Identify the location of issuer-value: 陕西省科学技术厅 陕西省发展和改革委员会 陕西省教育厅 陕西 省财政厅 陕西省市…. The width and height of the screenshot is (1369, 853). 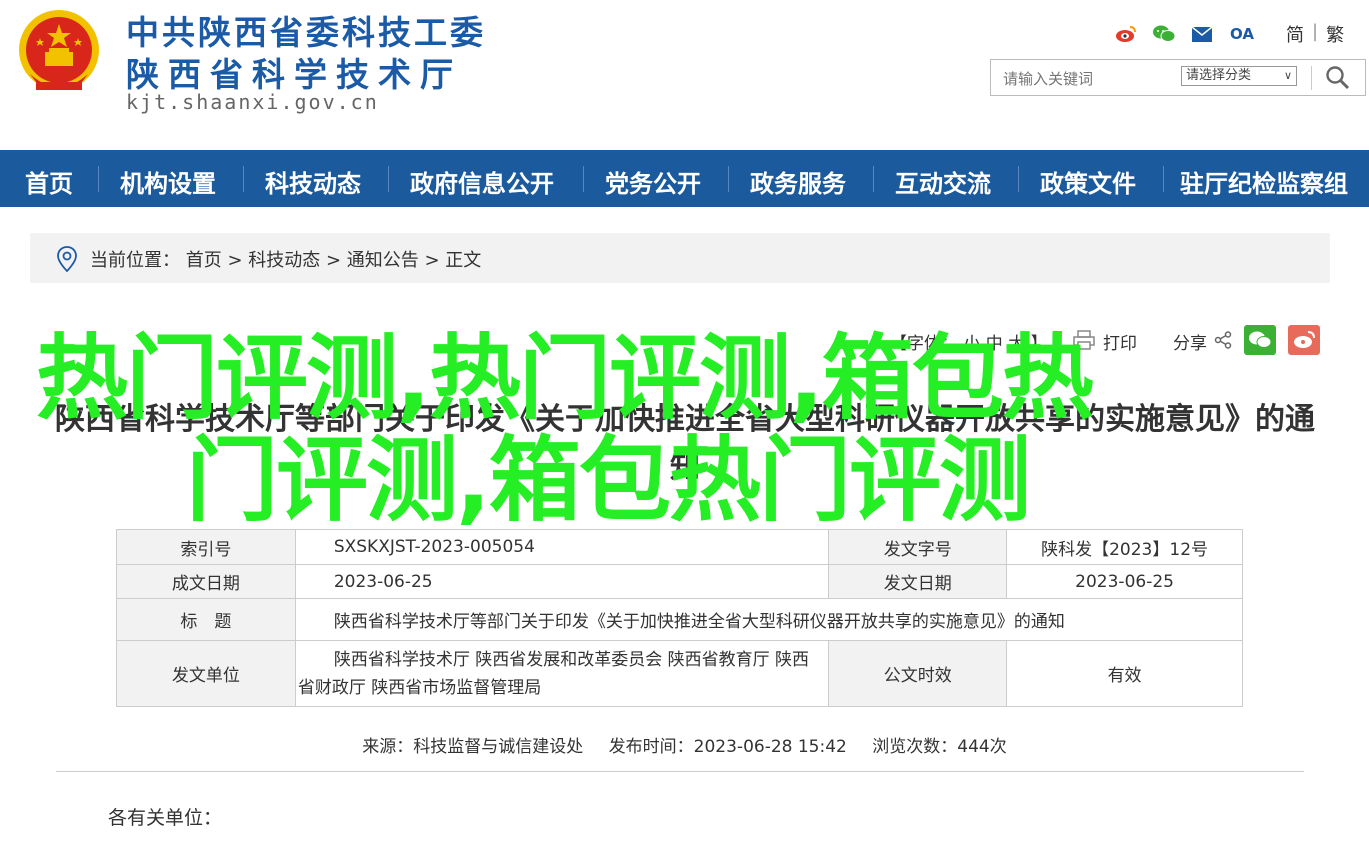
(562, 673).